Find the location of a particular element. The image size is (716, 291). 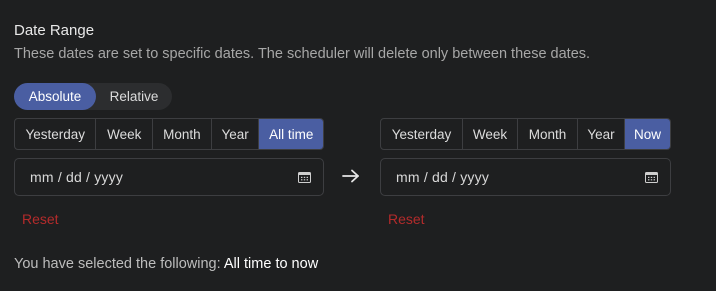

start-date-input: mm / dd / yyyy is located at coordinates (169, 177).